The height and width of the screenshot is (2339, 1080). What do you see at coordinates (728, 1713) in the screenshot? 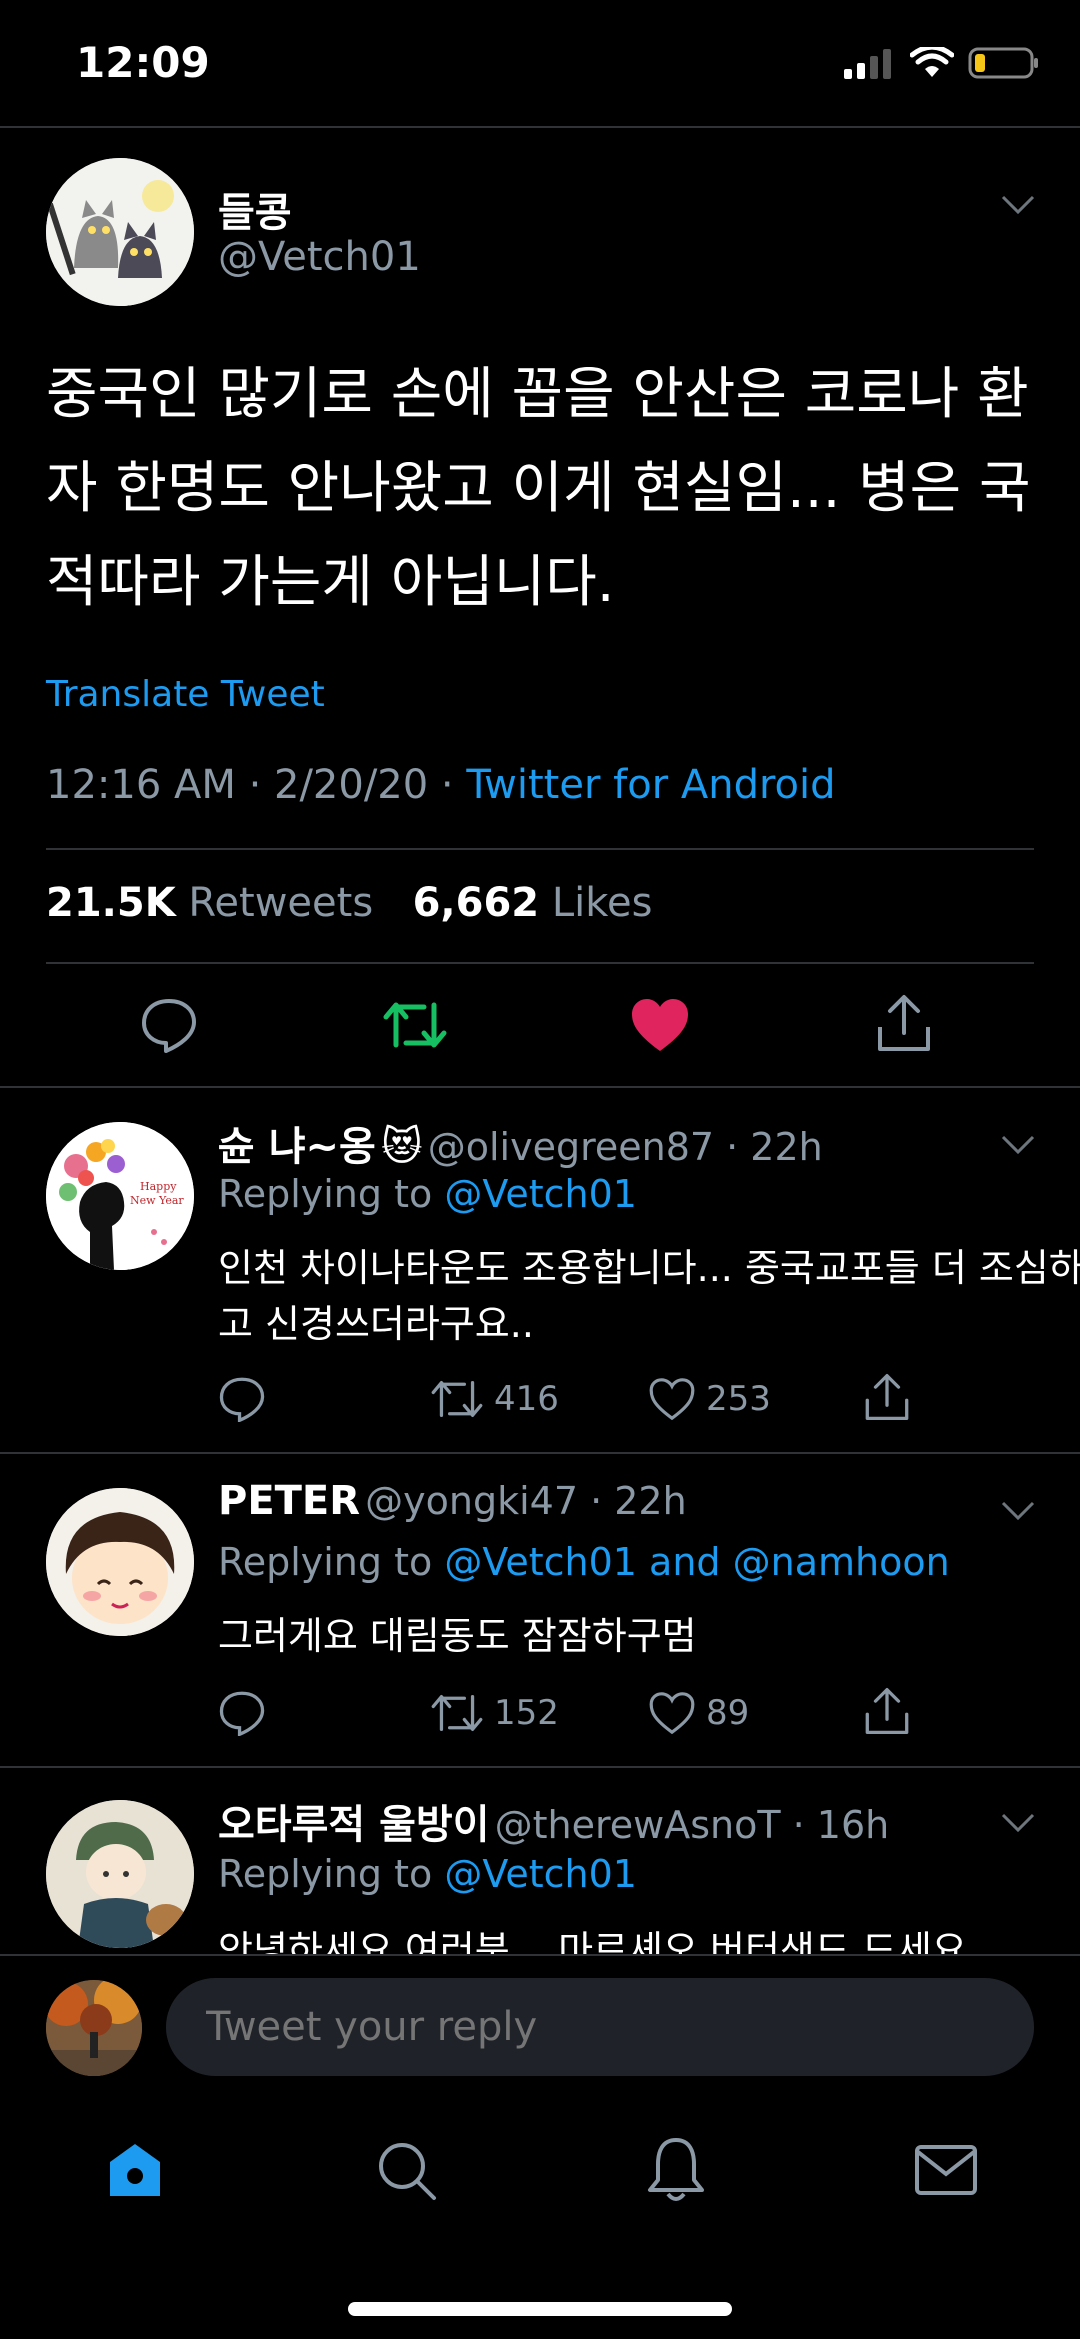
I see `like-count: 89` at bounding box center [728, 1713].